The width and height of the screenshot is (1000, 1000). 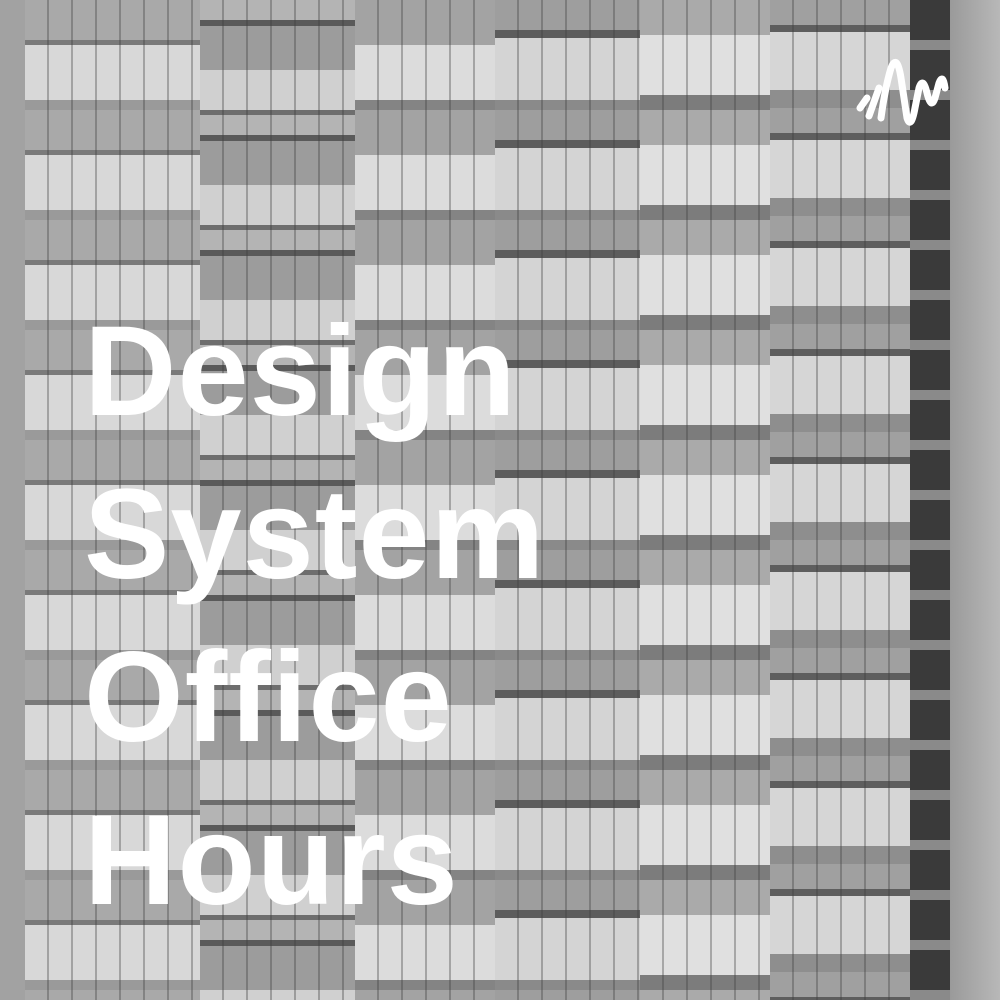 I want to click on title-line: Office, so click(x=268, y=697).